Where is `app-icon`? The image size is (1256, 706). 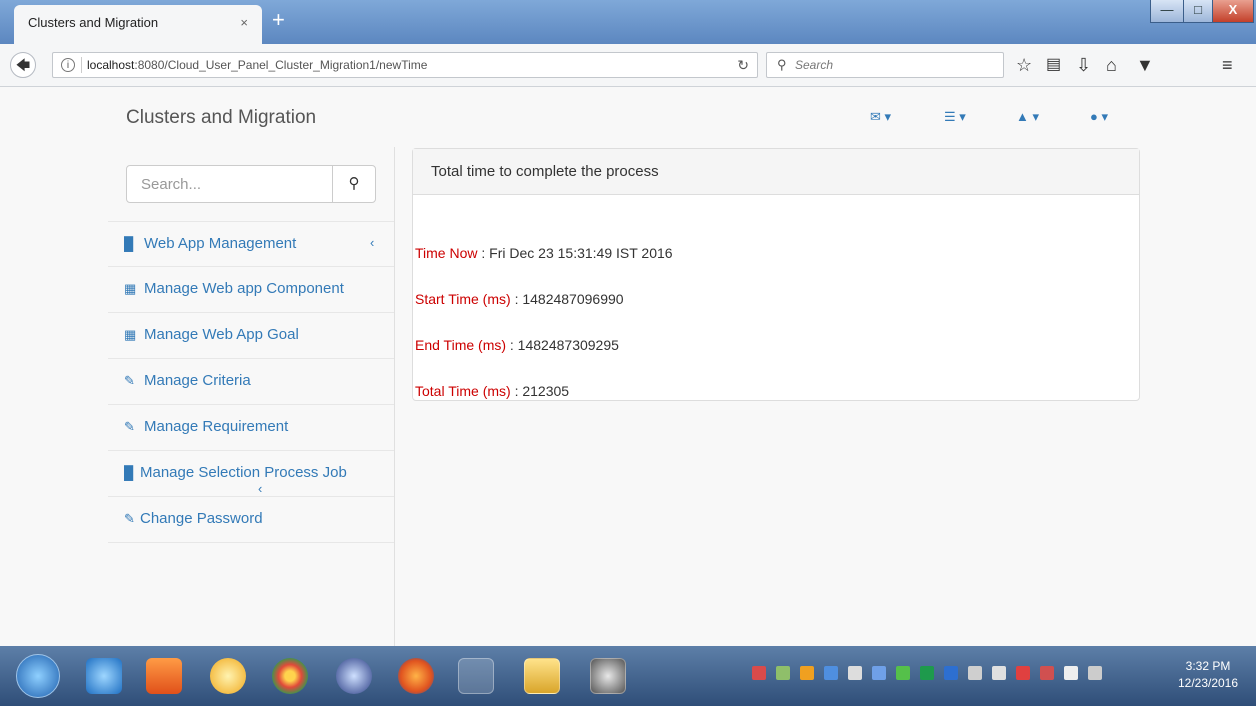
app-icon is located at coordinates (228, 676).